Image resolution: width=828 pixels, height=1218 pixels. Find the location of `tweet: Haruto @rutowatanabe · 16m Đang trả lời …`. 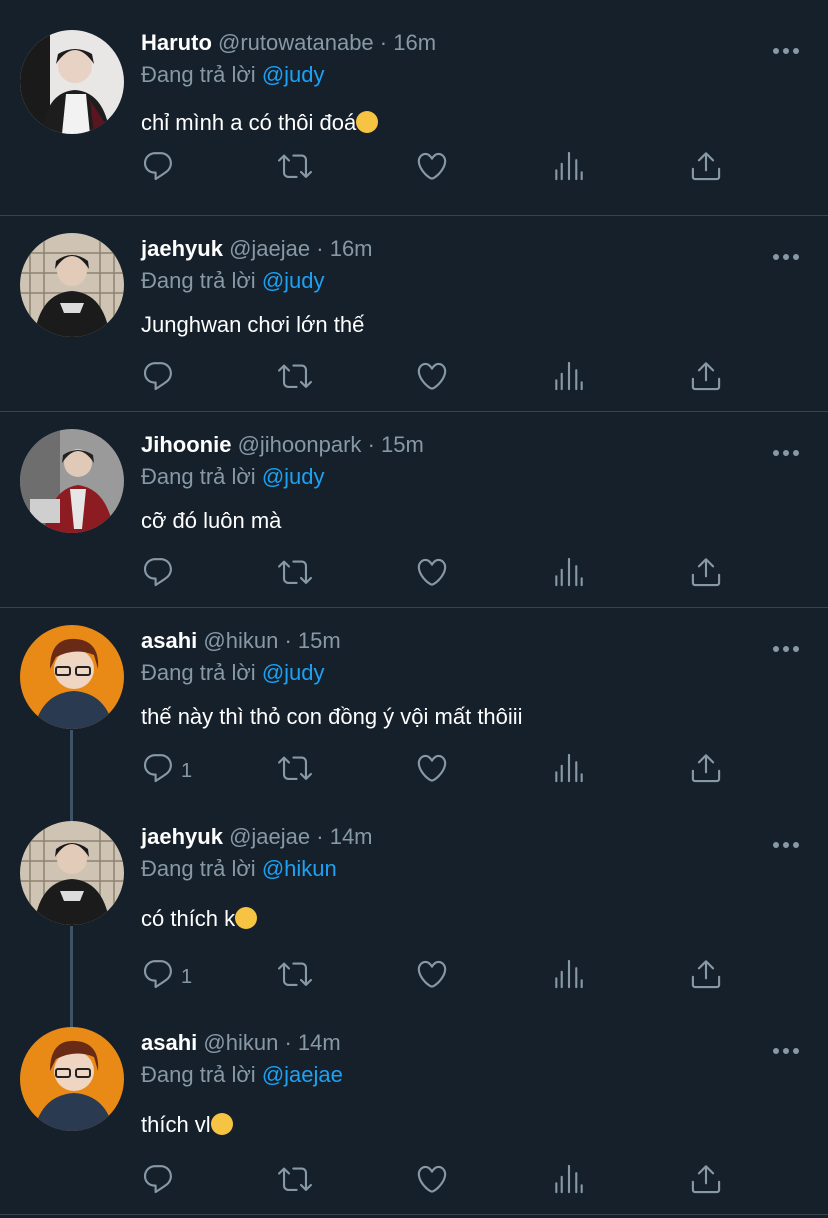

tweet: Haruto @rutowatanabe · 16m Đang trả lời … is located at coordinates (414, 120).